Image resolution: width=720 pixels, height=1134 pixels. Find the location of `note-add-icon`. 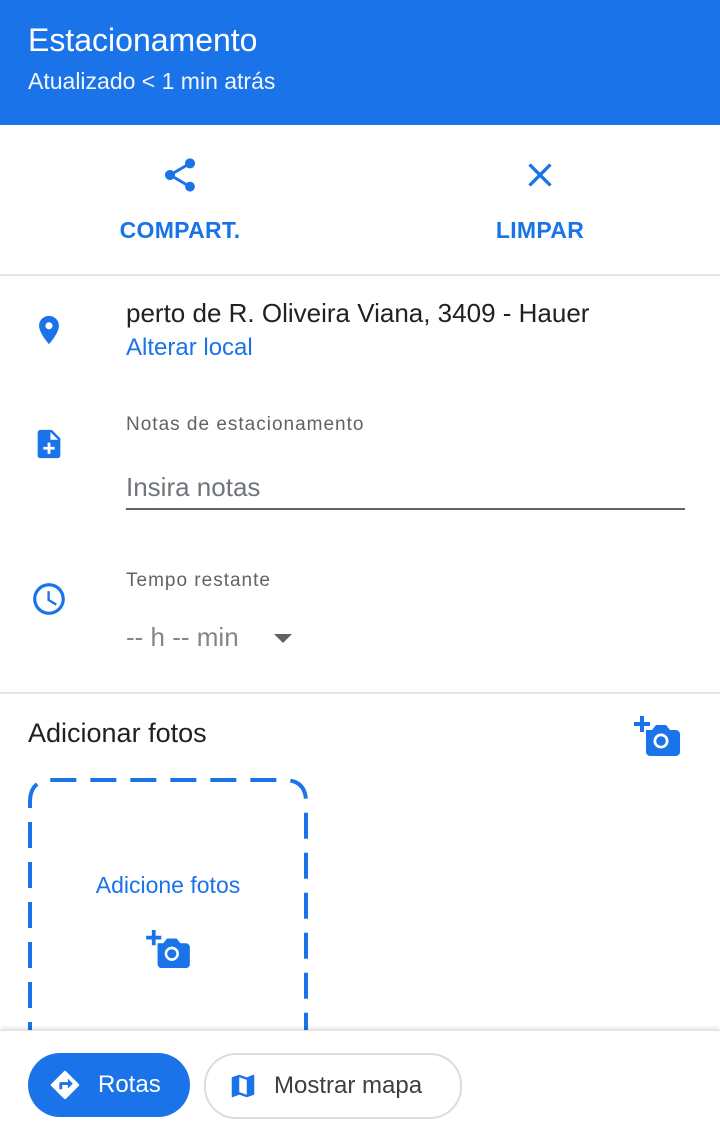

note-add-icon is located at coordinates (49, 444).